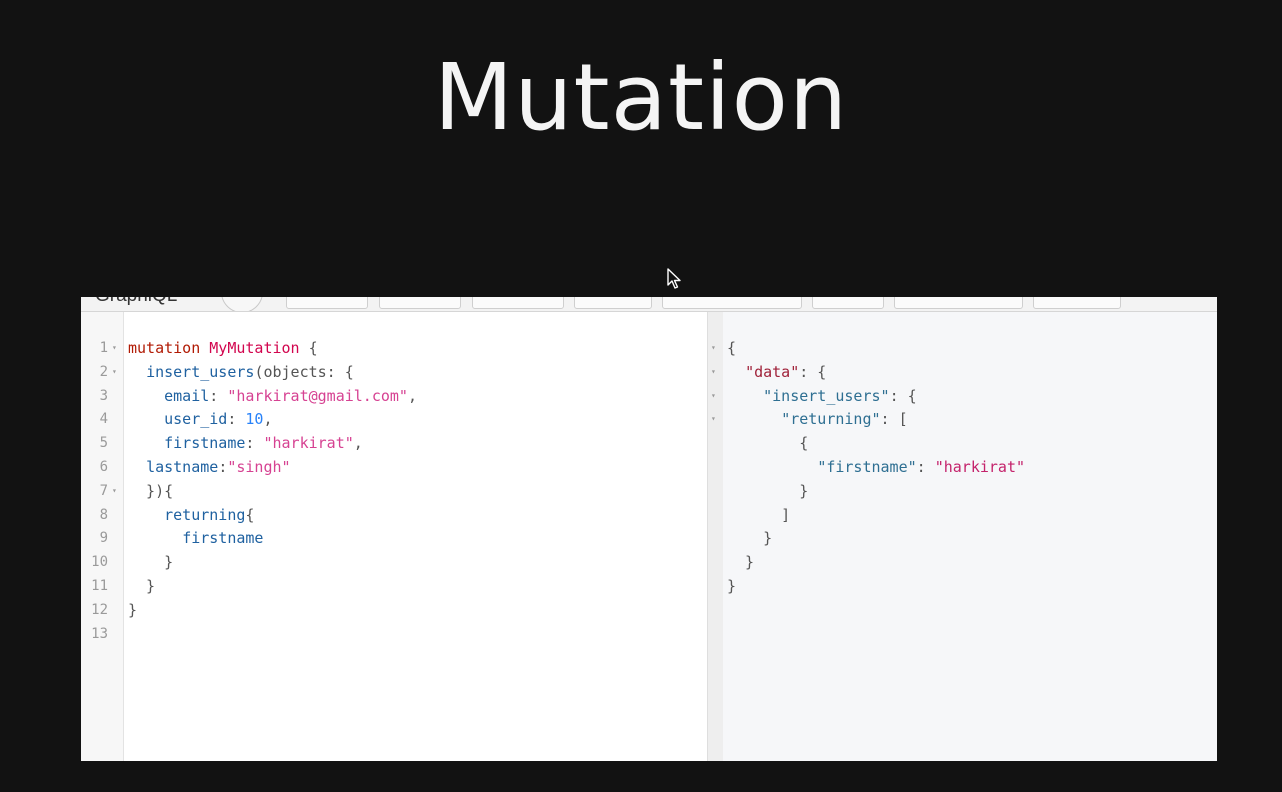 This screenshot has height=792, width=1282. I want to click on code-token: "singh", so click(259, 467).